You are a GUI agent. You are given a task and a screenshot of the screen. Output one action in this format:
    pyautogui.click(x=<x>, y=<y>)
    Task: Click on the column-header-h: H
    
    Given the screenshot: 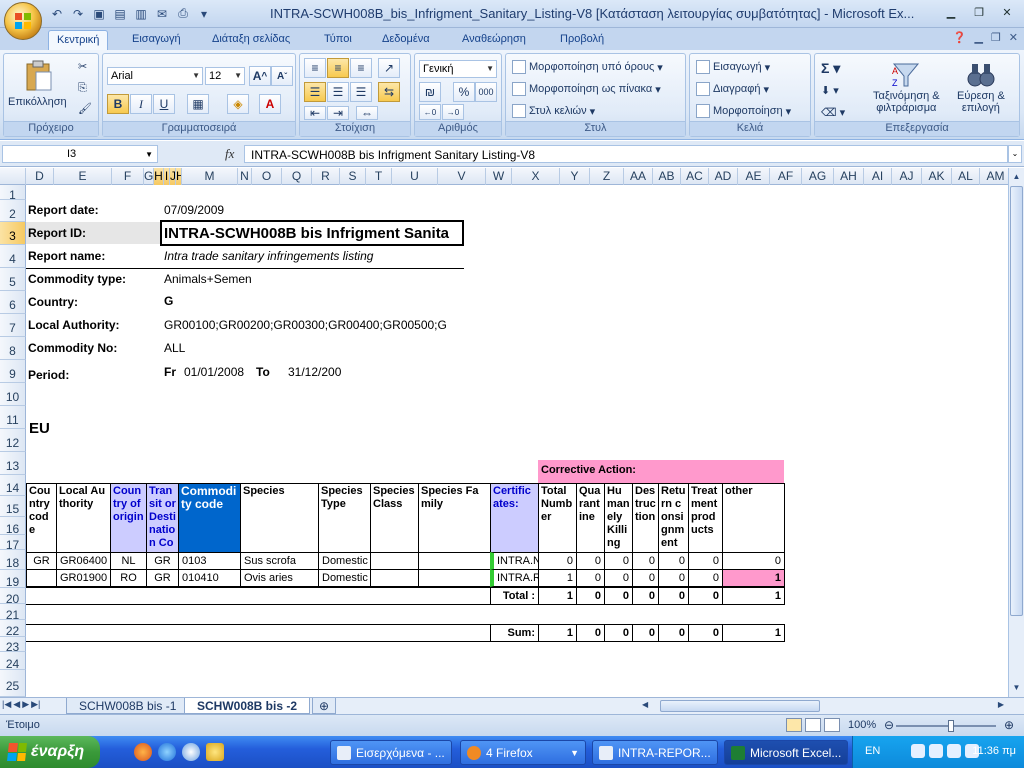 What is the action you would take?
    pyautogui.click(x=159, y=176)
    